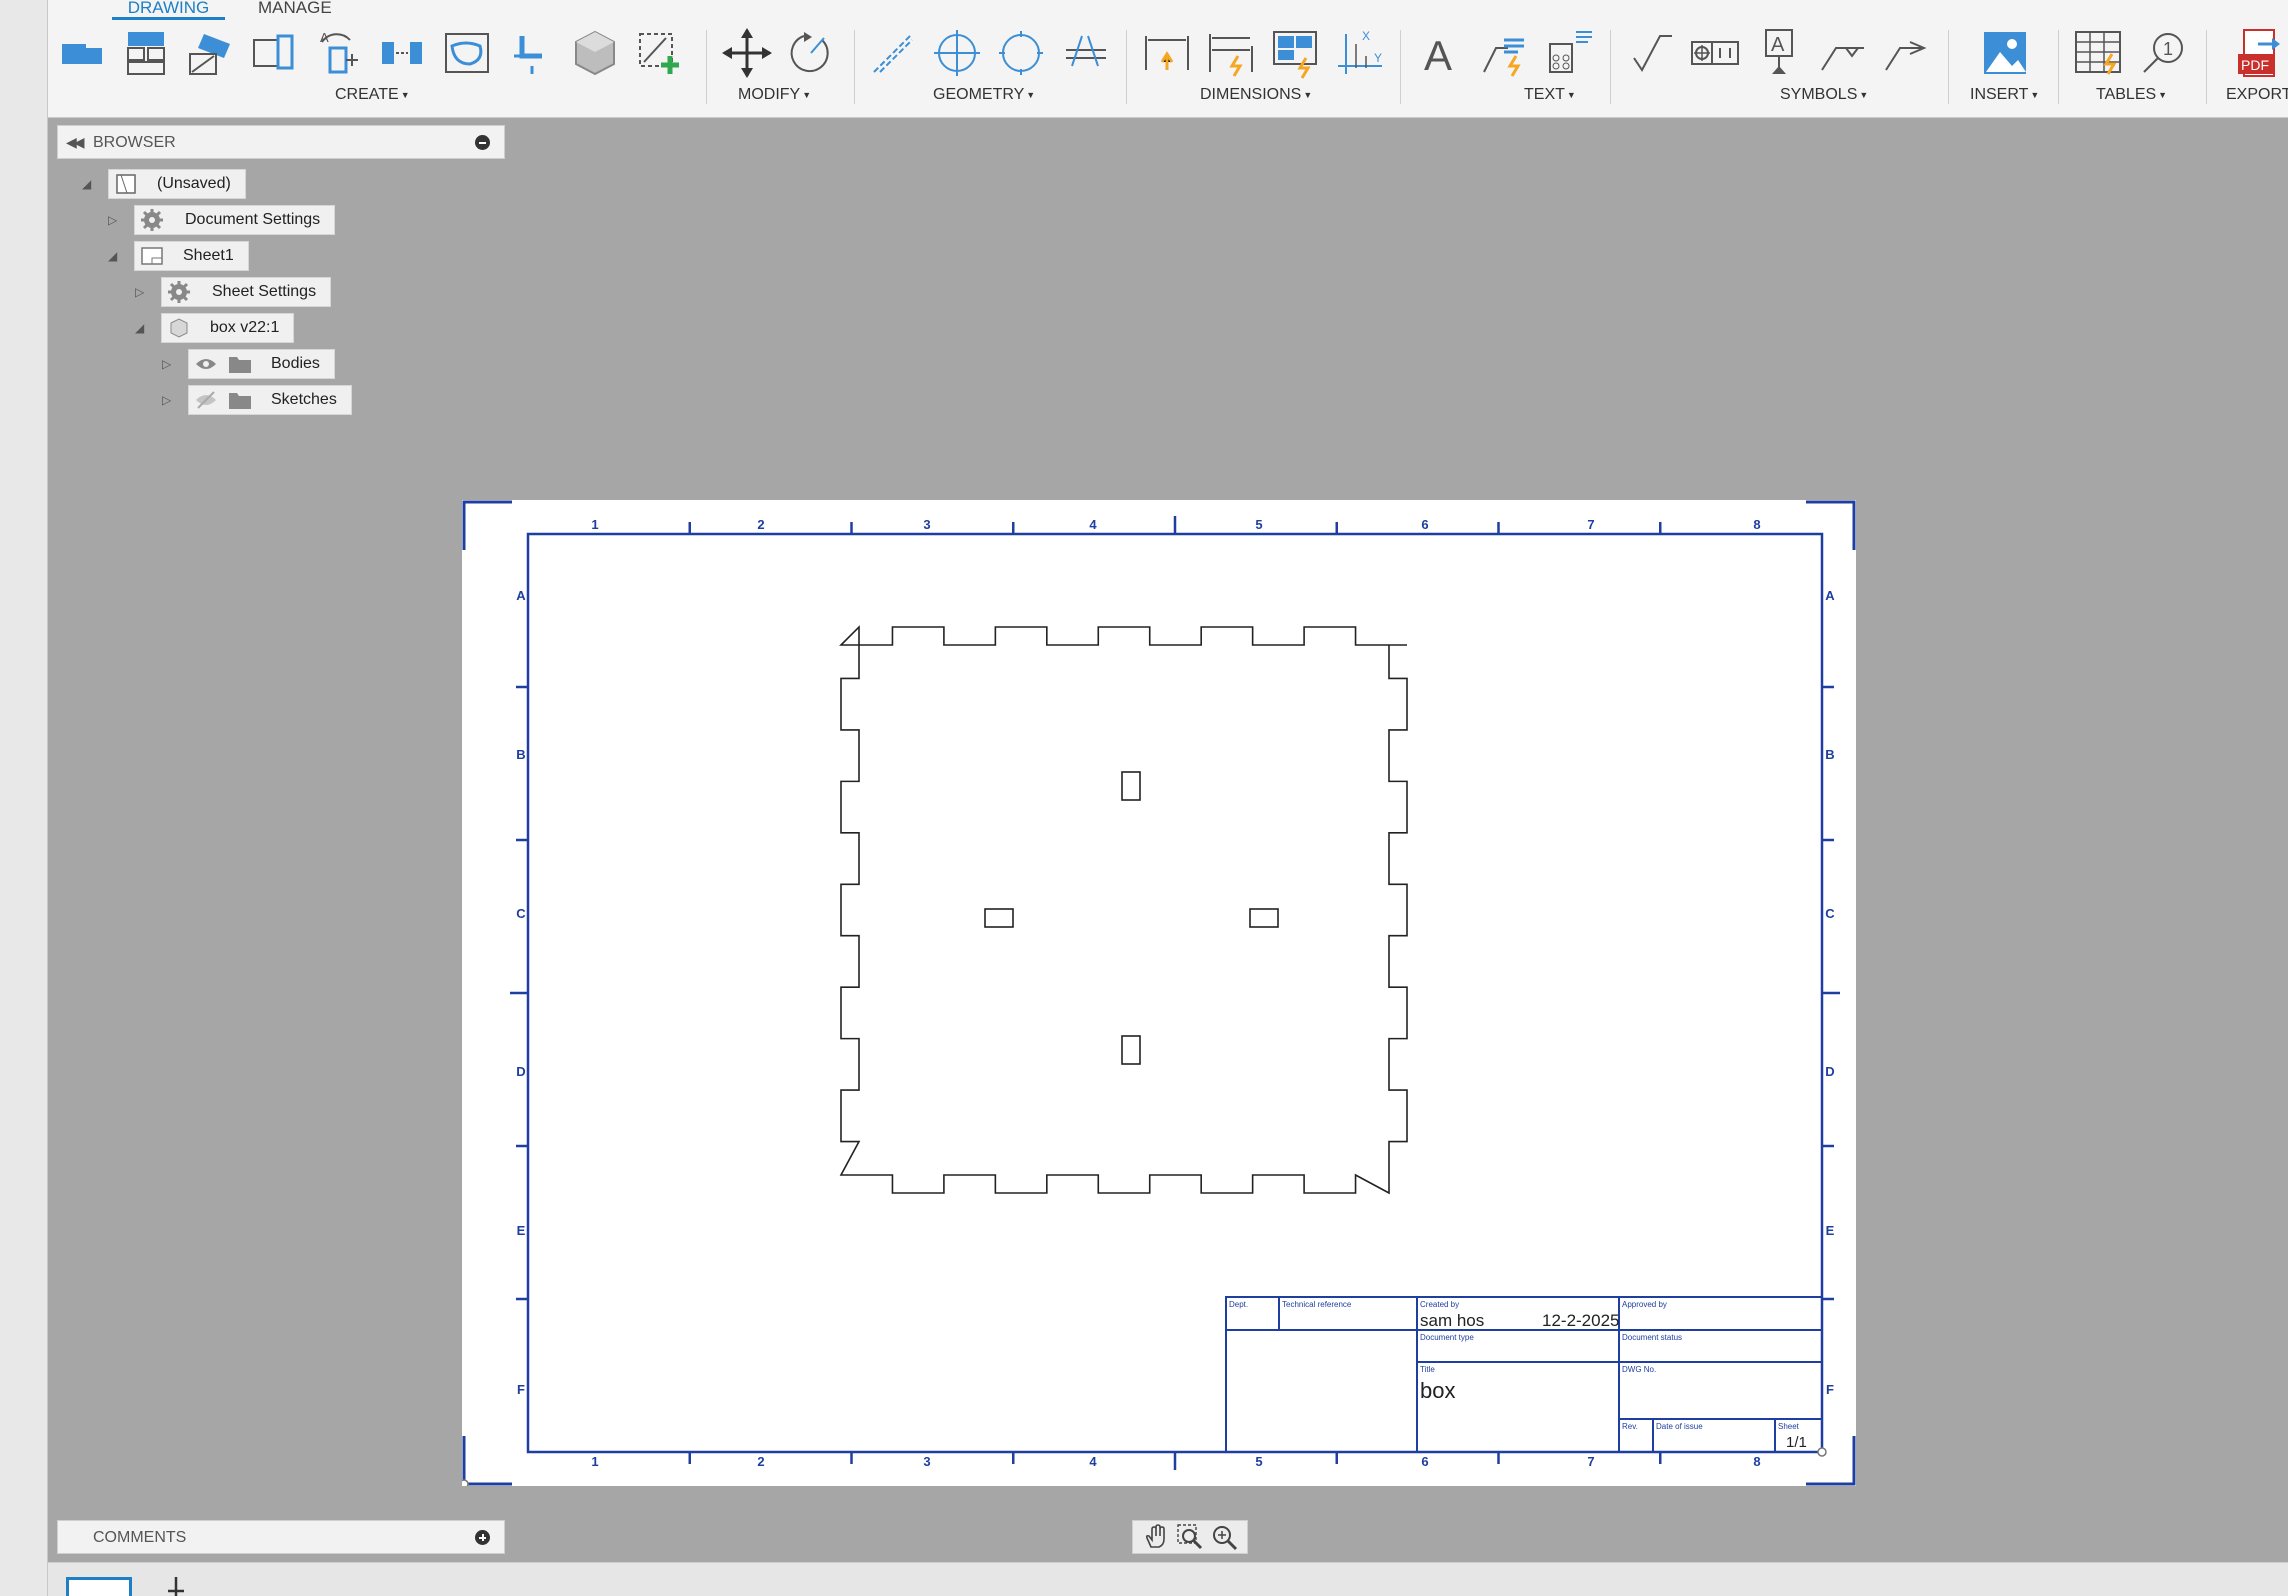  Describe the element at coordinates (295, 10) in the screenshot. I see `tab-manage: MANAGE` at that location.